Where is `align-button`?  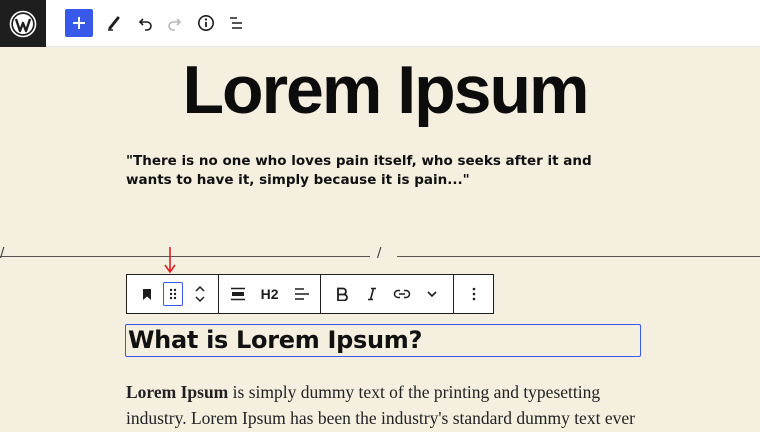 align-button is located at coordinates (238, 294).